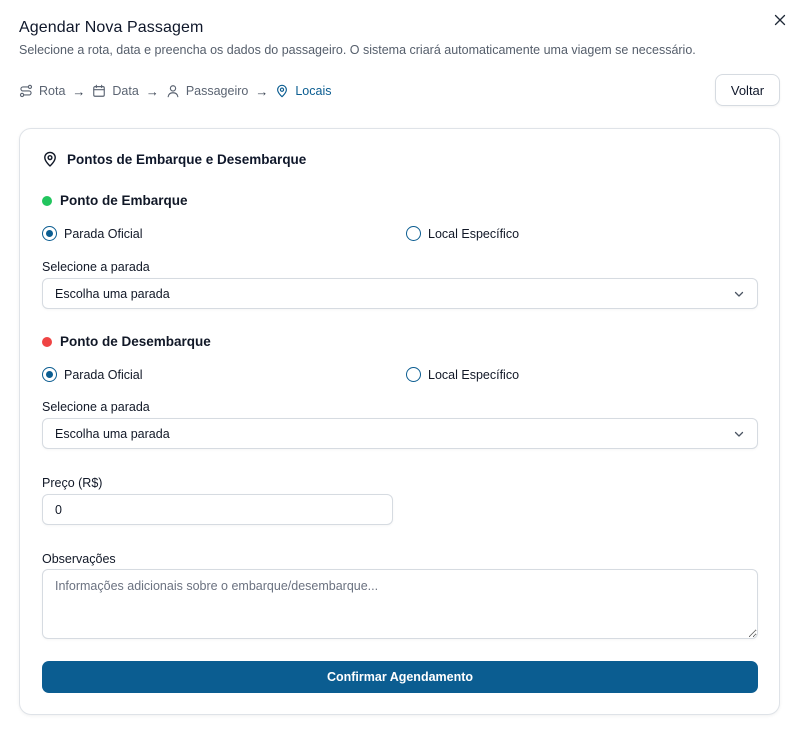 The height and width of the screenshot is (732, 795). I want to click on boarding-section-title: Ponto de Embarque, so click(115, 200).